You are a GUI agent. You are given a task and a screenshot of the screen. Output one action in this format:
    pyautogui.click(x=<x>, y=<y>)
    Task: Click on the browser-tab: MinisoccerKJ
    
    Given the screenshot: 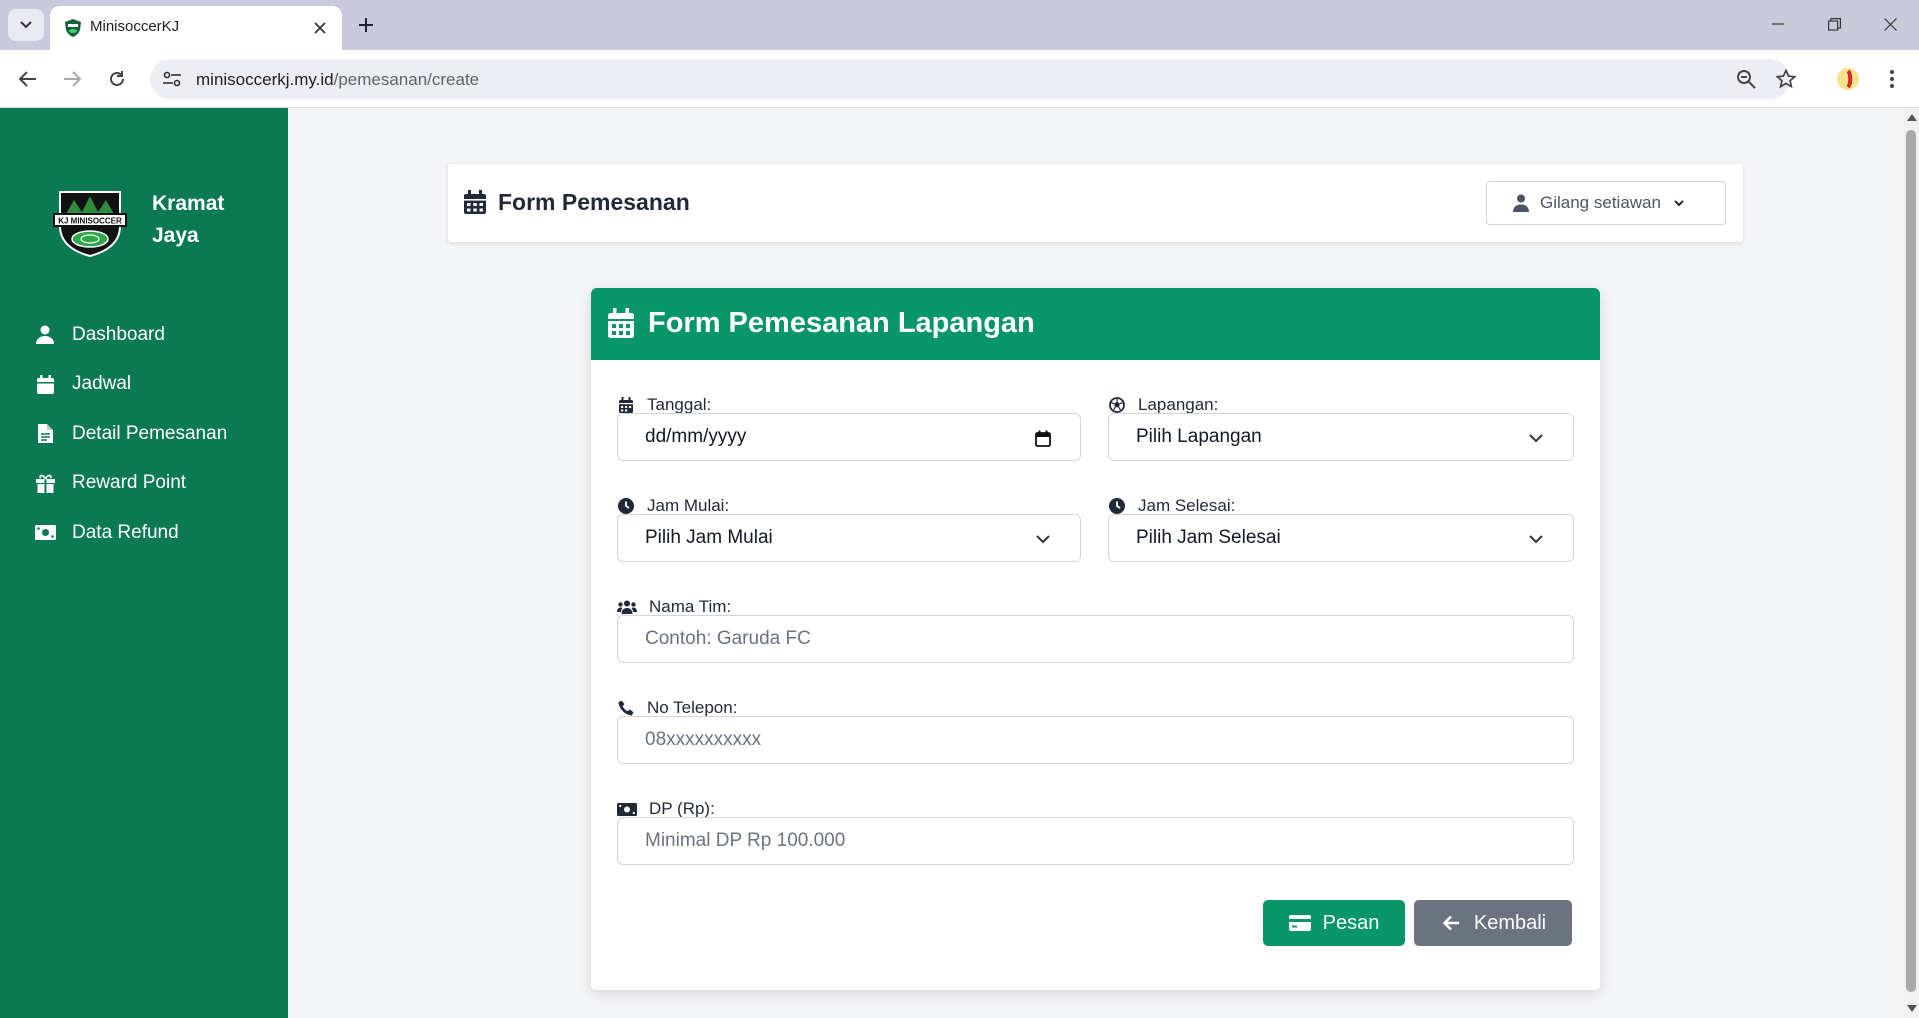 What is the action you would take?
    pyautogui.click(x=196, y=28)
    